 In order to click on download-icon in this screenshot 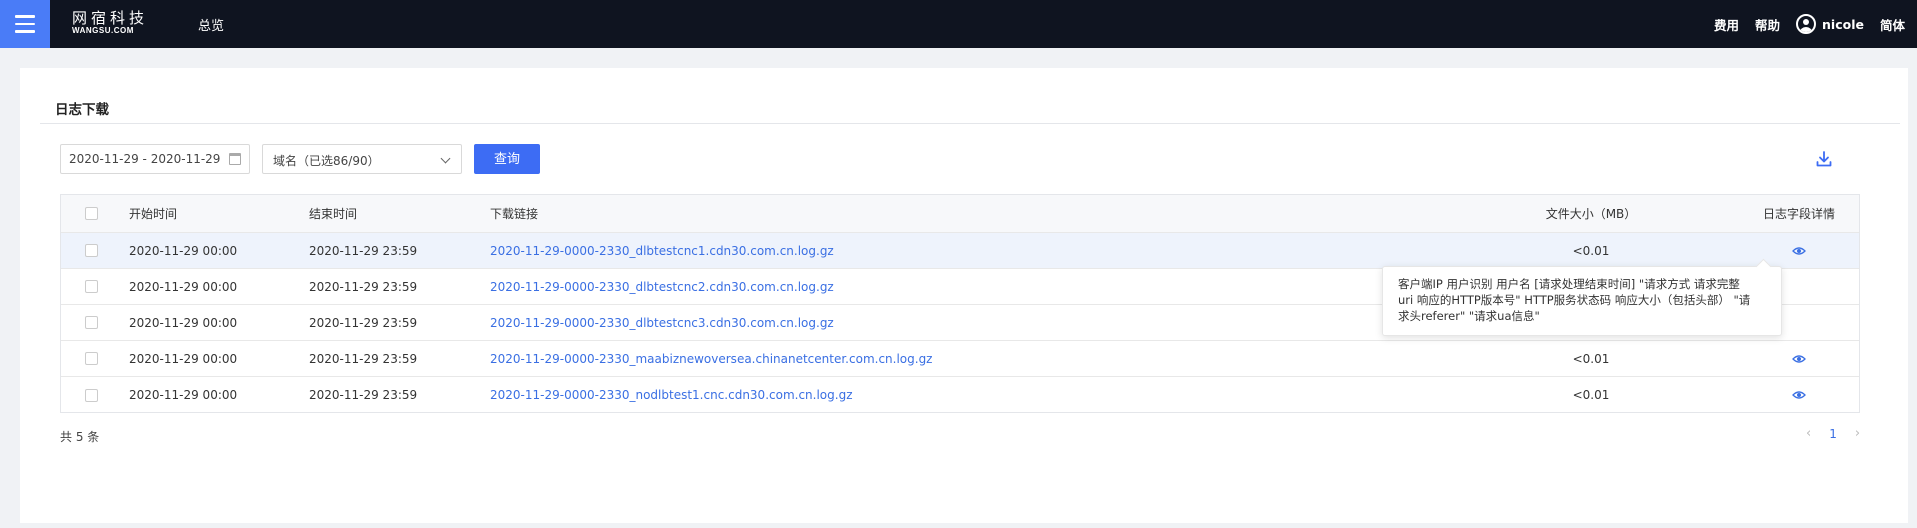, I will do `click(1824, 159)`.